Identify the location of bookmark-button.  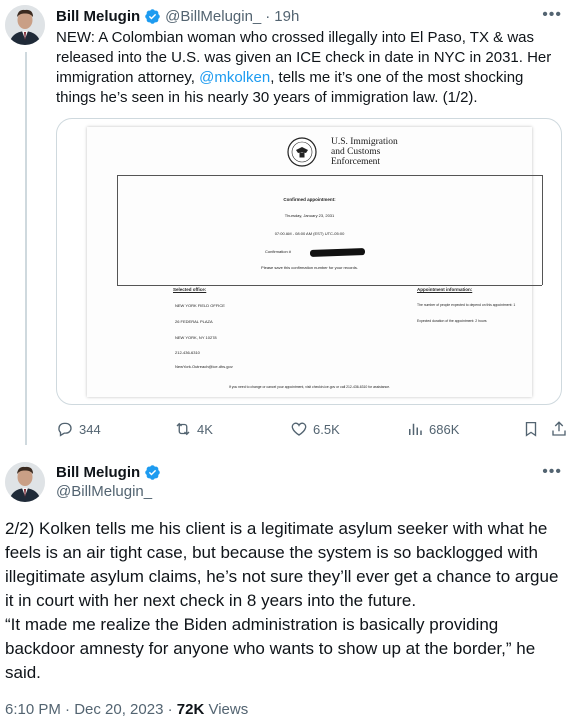
(531, 429).